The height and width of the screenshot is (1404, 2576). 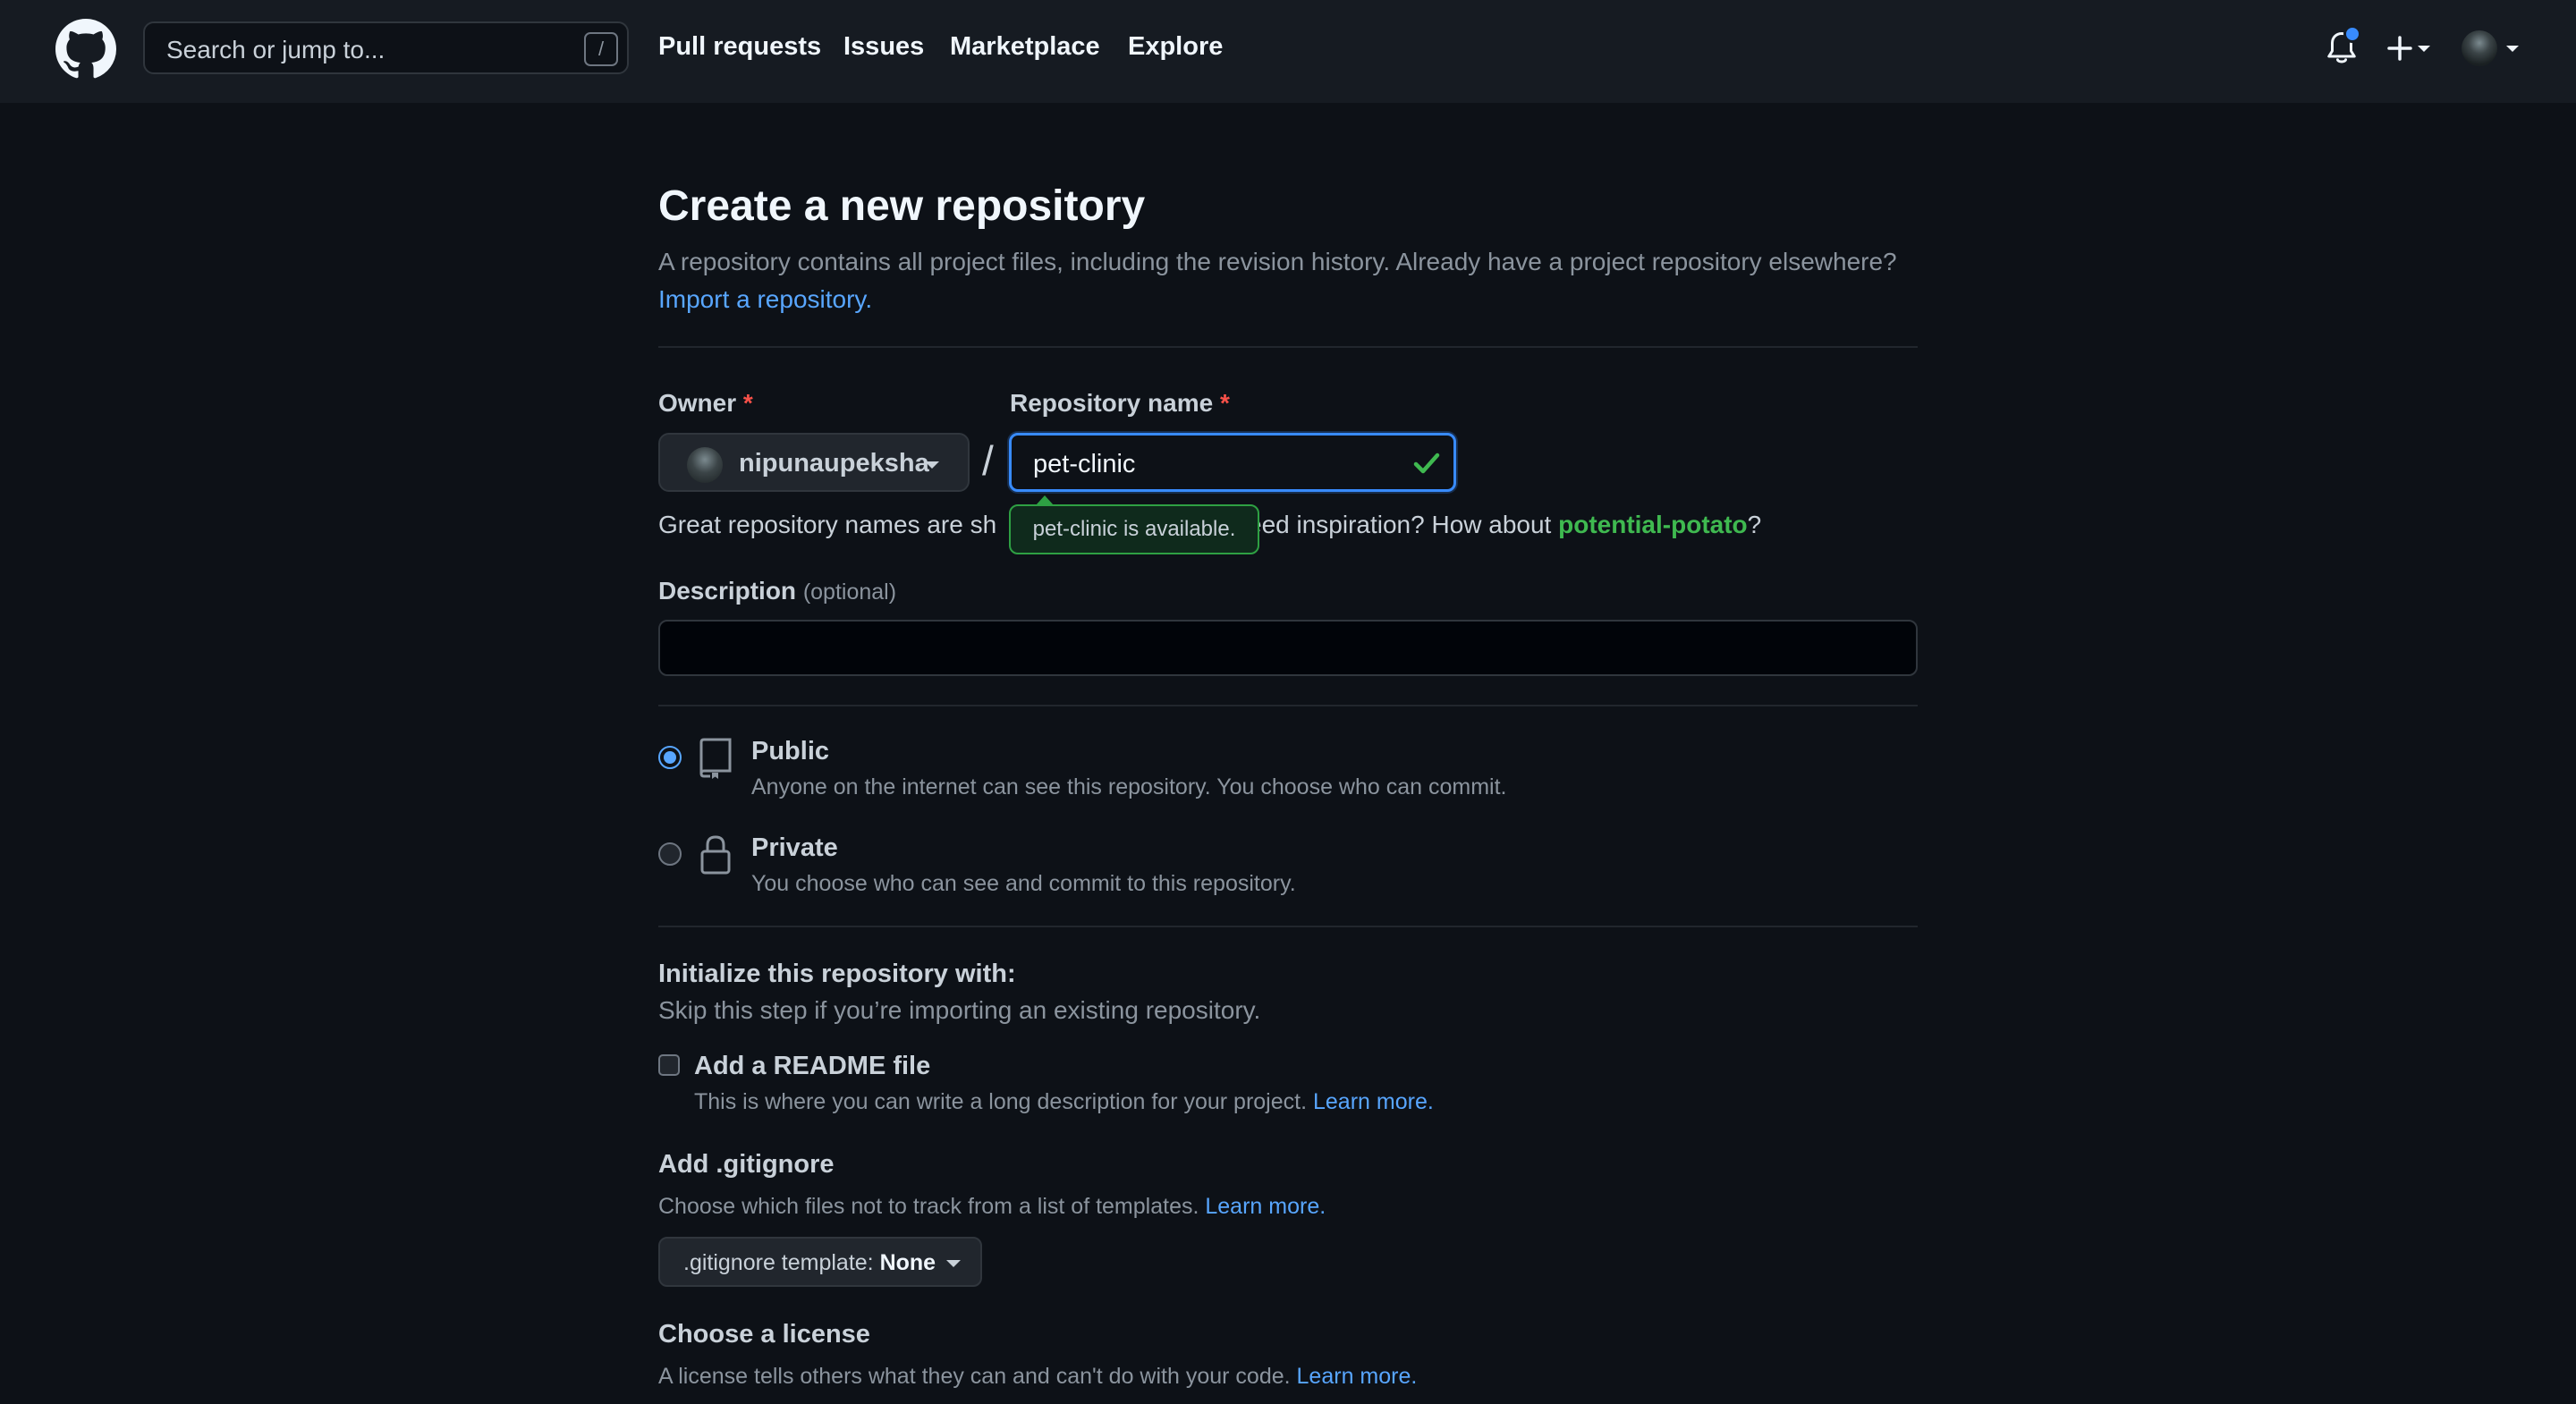 What do you see at coordinates (1084, 464) in the screenshot?
I see `repo-name-value: pet-clinic` at bounding box center [1084, 464].